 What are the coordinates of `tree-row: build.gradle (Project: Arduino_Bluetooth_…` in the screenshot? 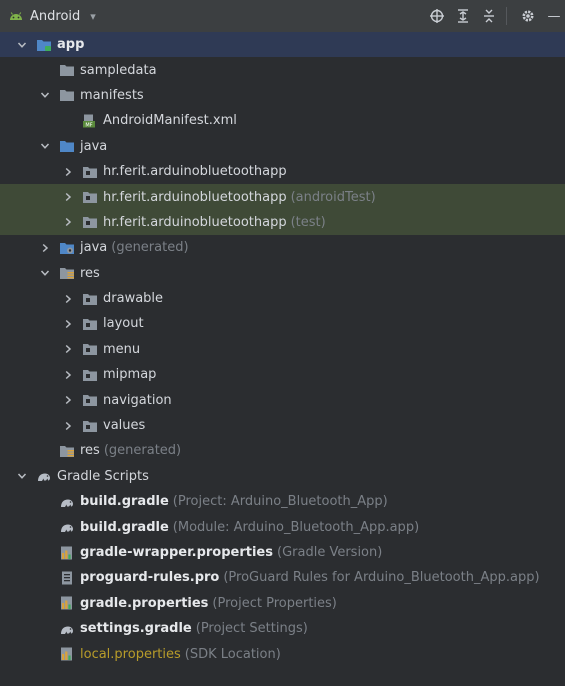 It's located at (282, 501).